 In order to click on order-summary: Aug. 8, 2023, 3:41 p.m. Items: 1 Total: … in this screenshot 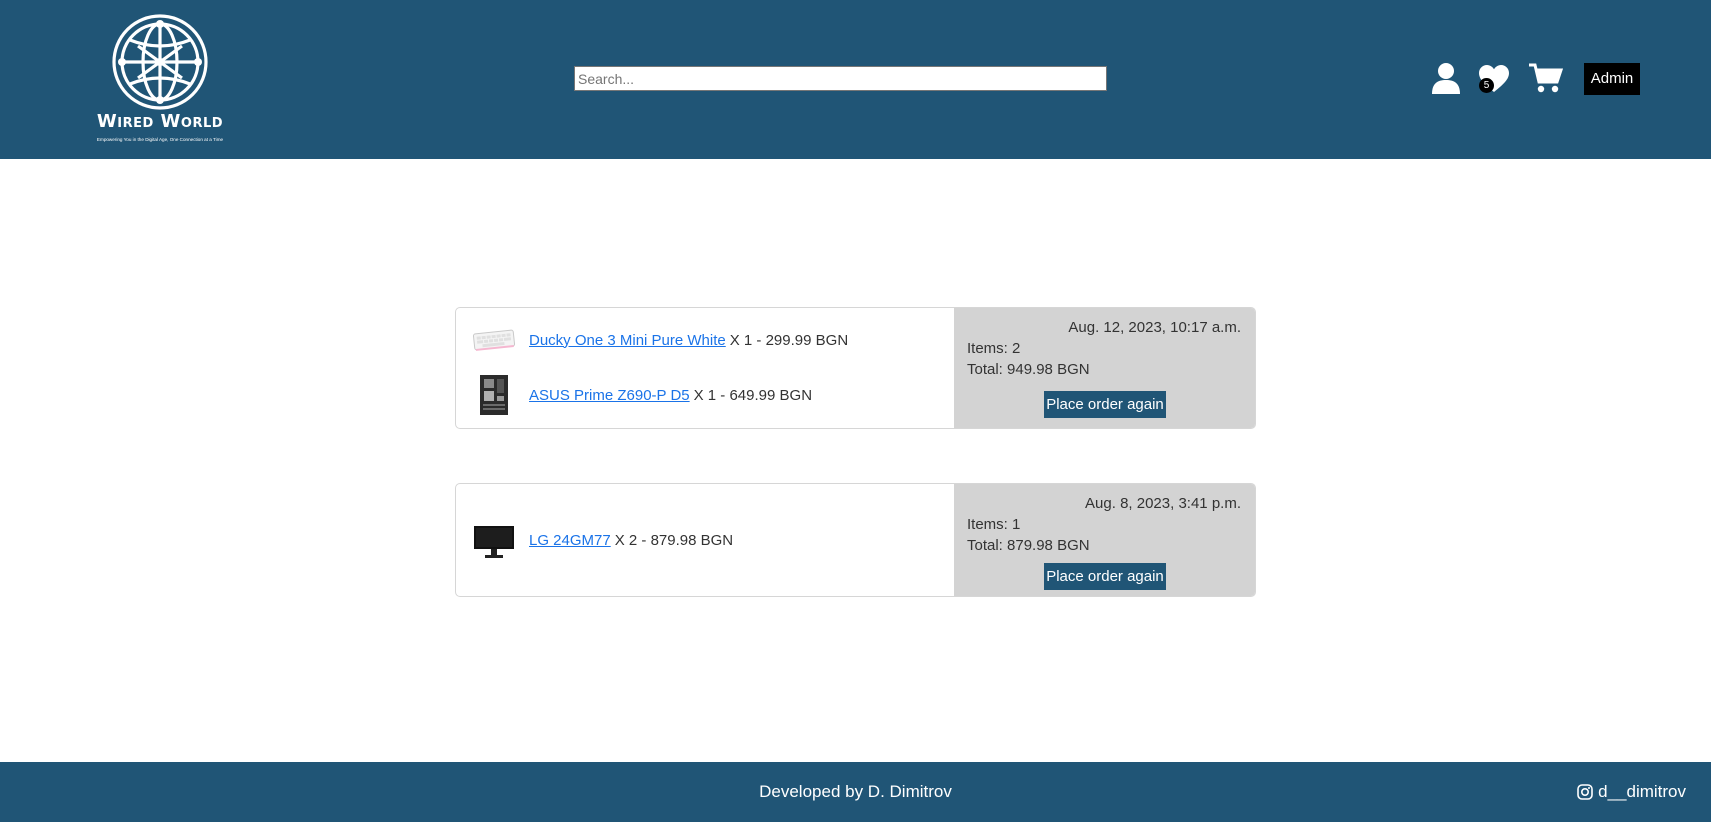, I will do `click(1104, 540)`.